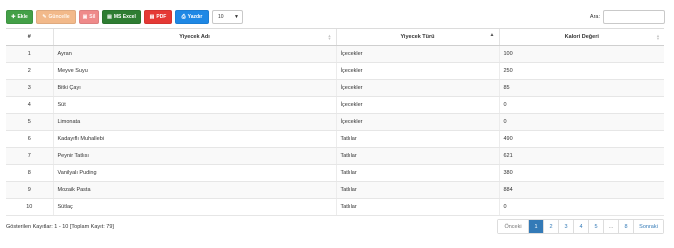 The height and width of the screenshot is (248, 674). I want to click on caret-down-icon: ▼, so click(236, 17).